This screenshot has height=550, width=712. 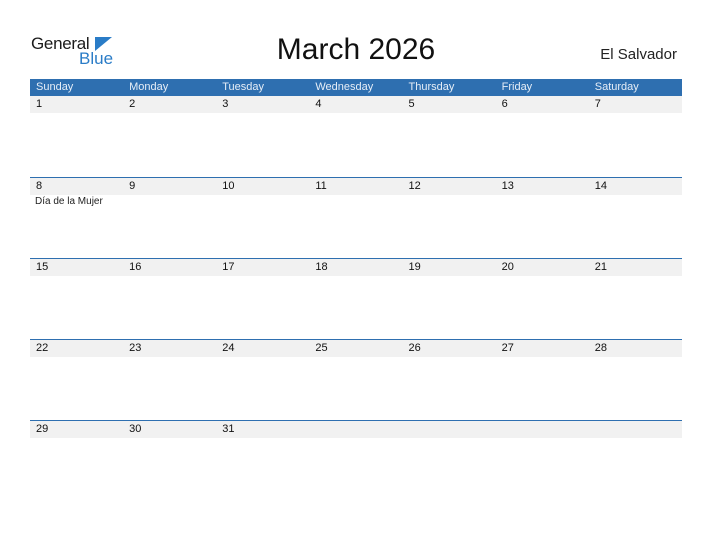 What do you see at coordinates (616, 87) in the screenshot?
I see `weekday-saturday: Saturday` at bounding box center [616, 87].